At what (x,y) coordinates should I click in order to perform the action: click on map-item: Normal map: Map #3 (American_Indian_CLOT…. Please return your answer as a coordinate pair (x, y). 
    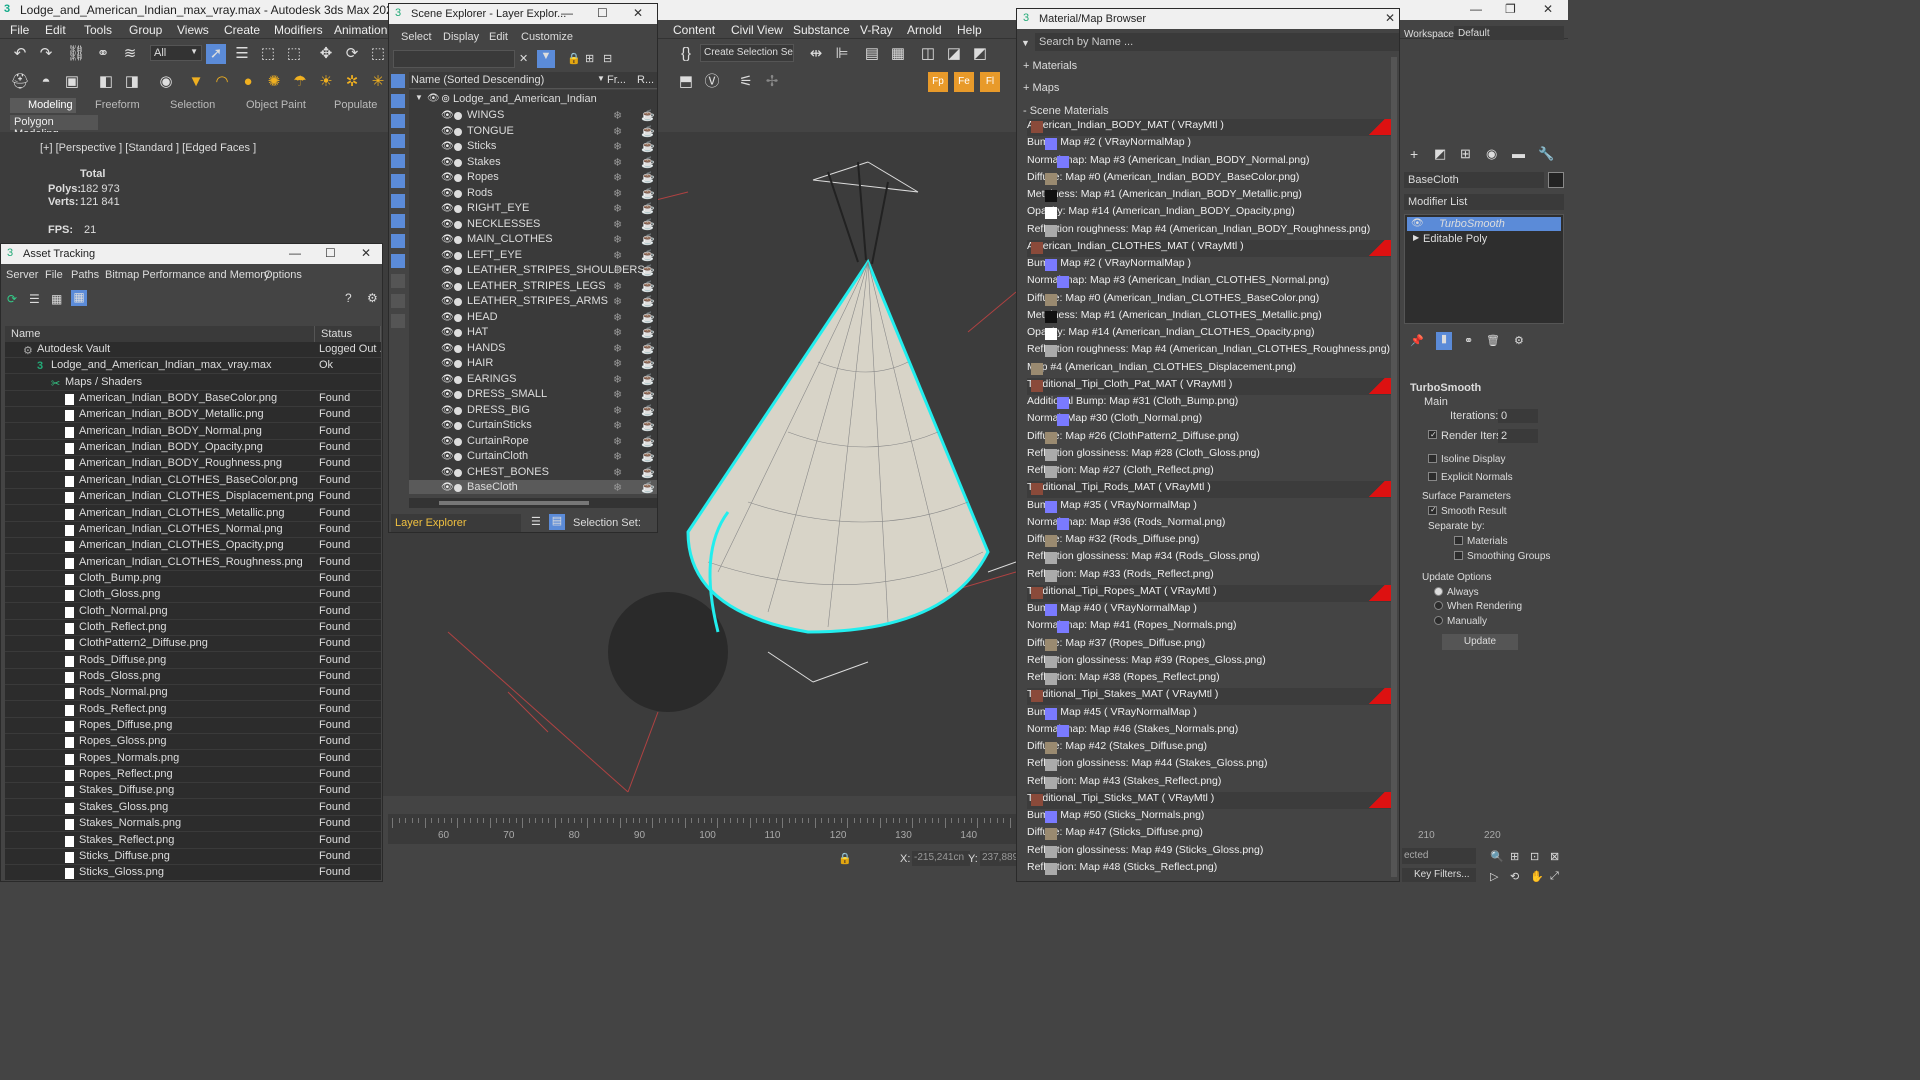
    Looking at the image, I should click on (1212, 282).